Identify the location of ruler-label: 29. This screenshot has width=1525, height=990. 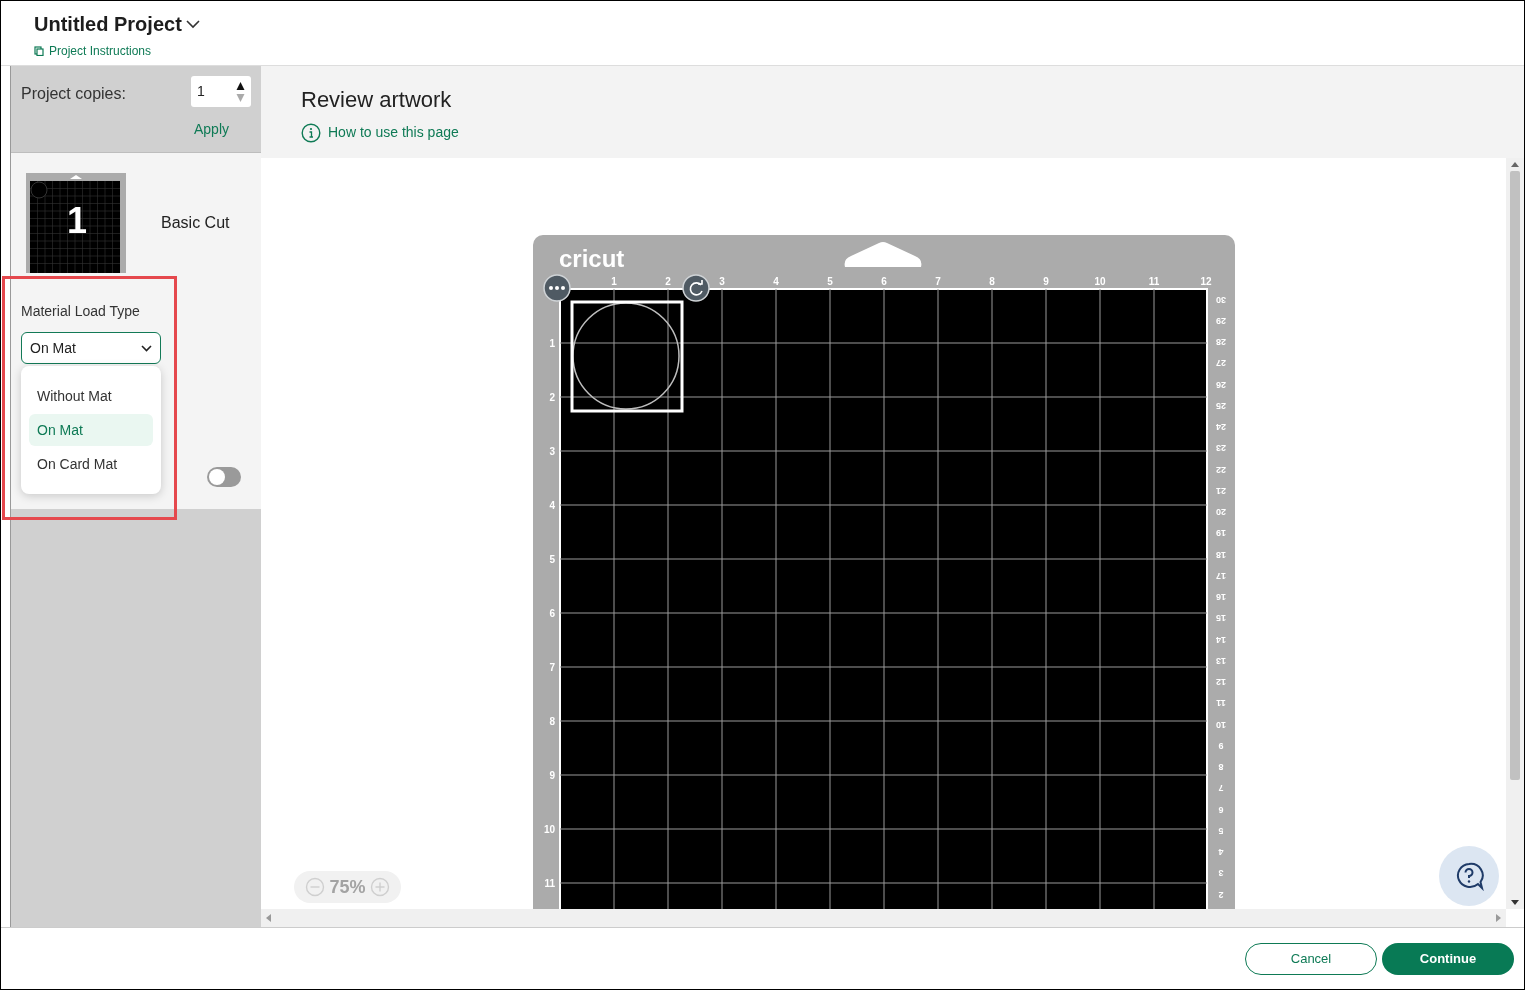
(1220, 320).